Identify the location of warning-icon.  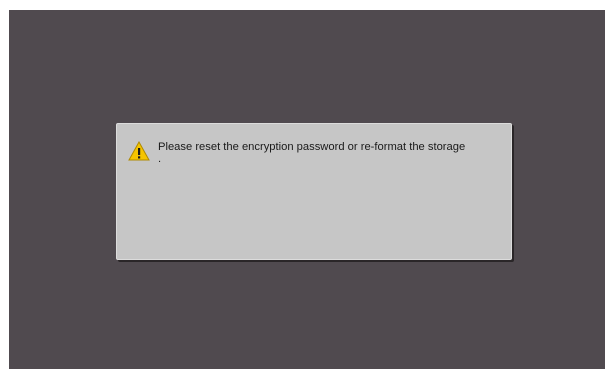
(139, 151).